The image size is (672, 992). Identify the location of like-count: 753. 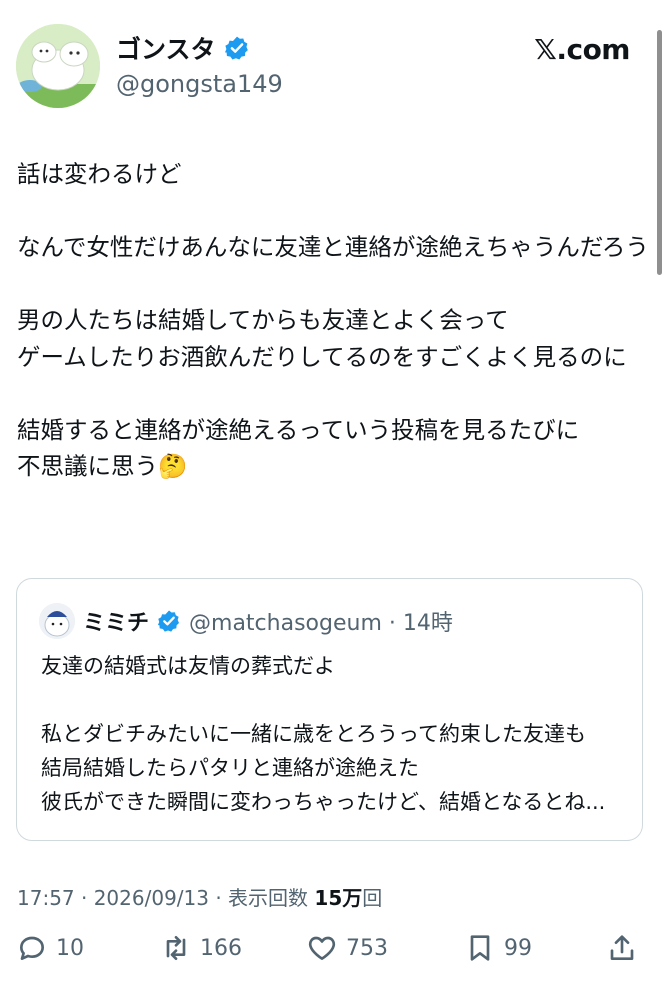
(367, 948).